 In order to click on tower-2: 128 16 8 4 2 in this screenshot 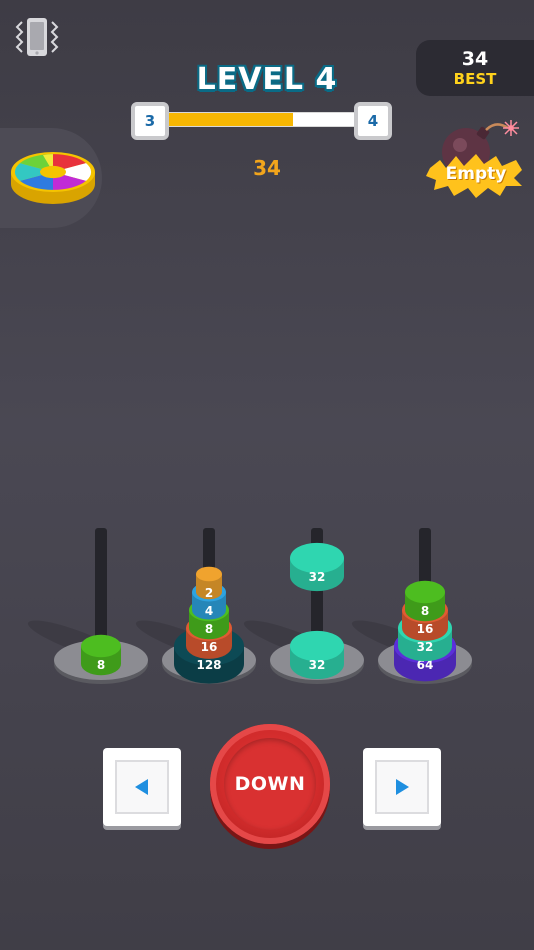, I will do `click(194, 606)`.